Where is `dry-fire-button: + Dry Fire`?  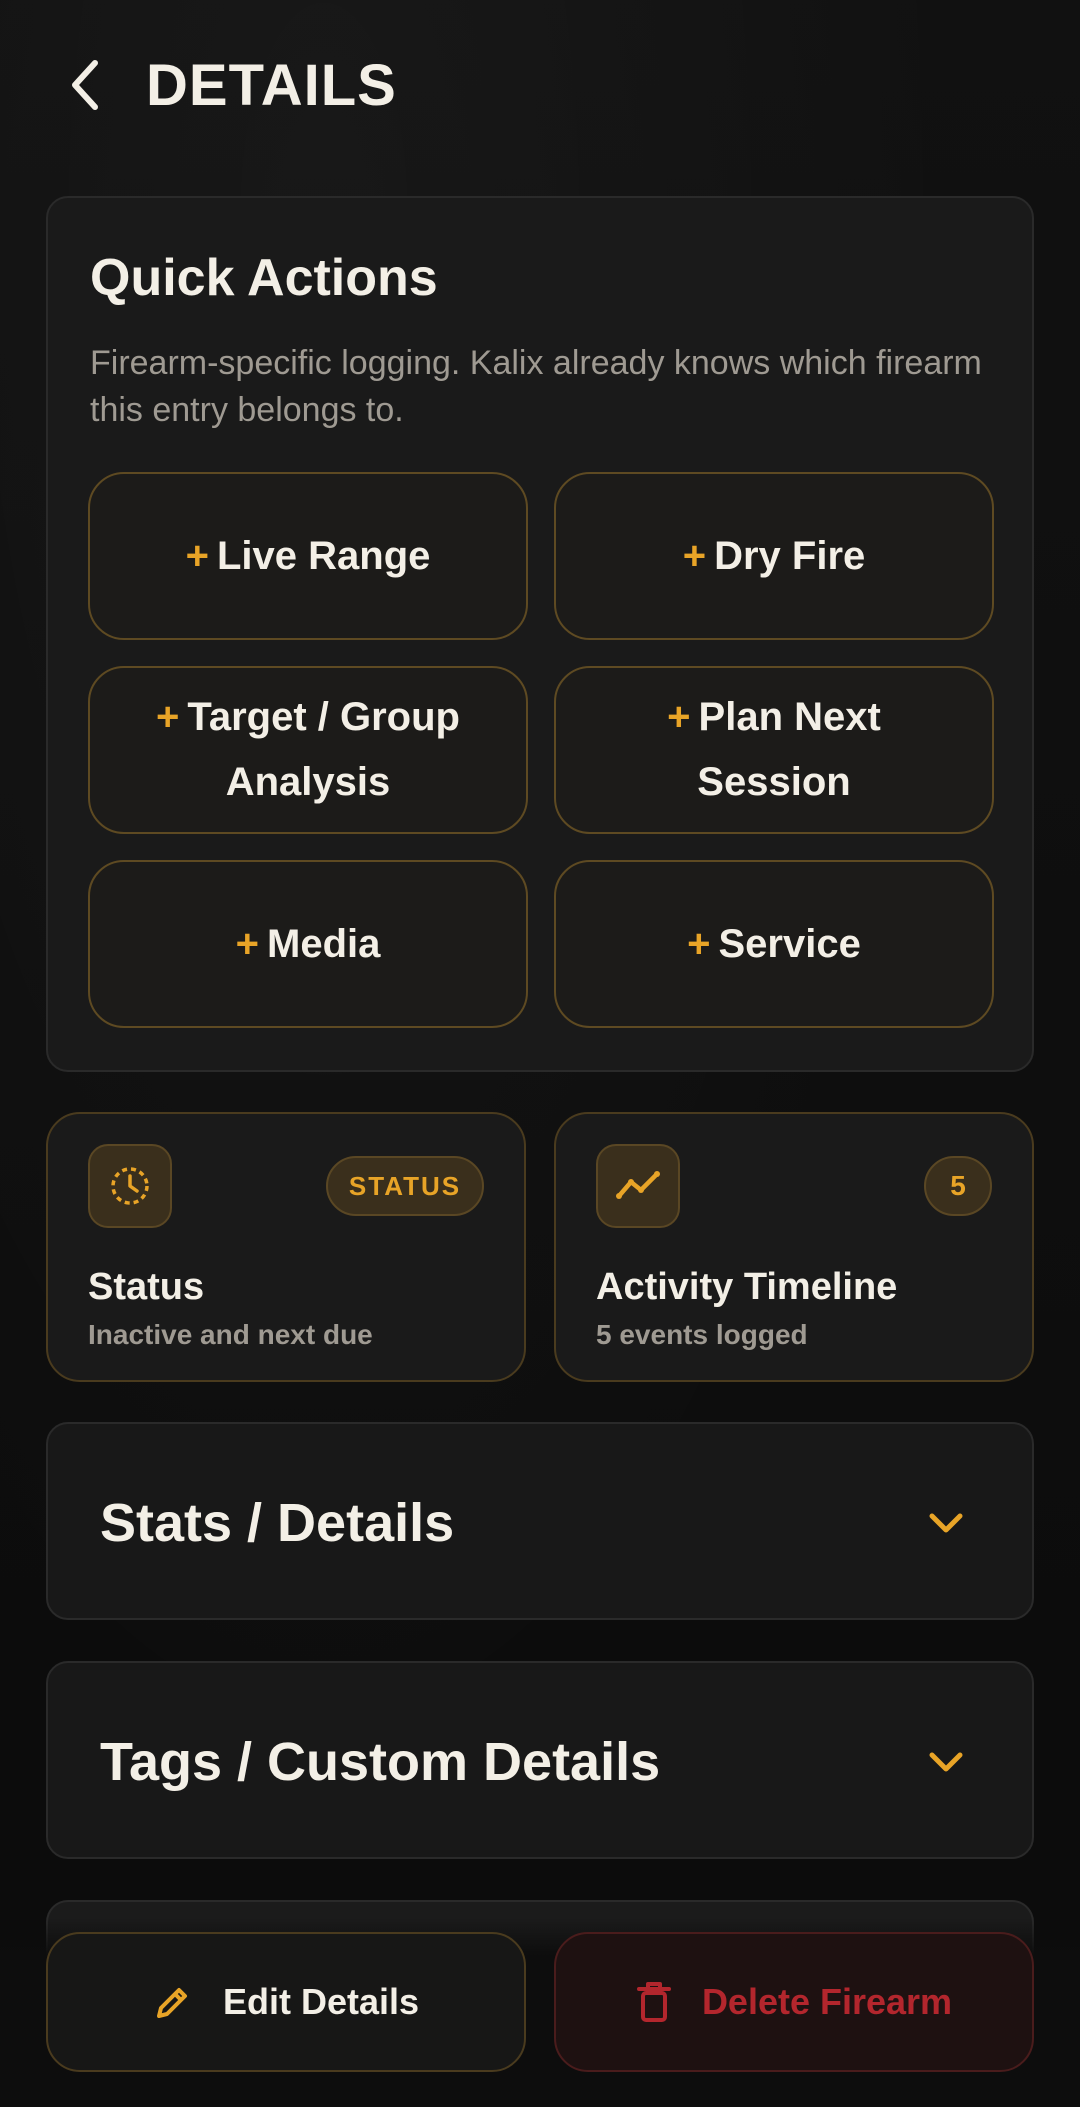
dry-fire-button: + Dry Fire is located at coordinates (774, 556).